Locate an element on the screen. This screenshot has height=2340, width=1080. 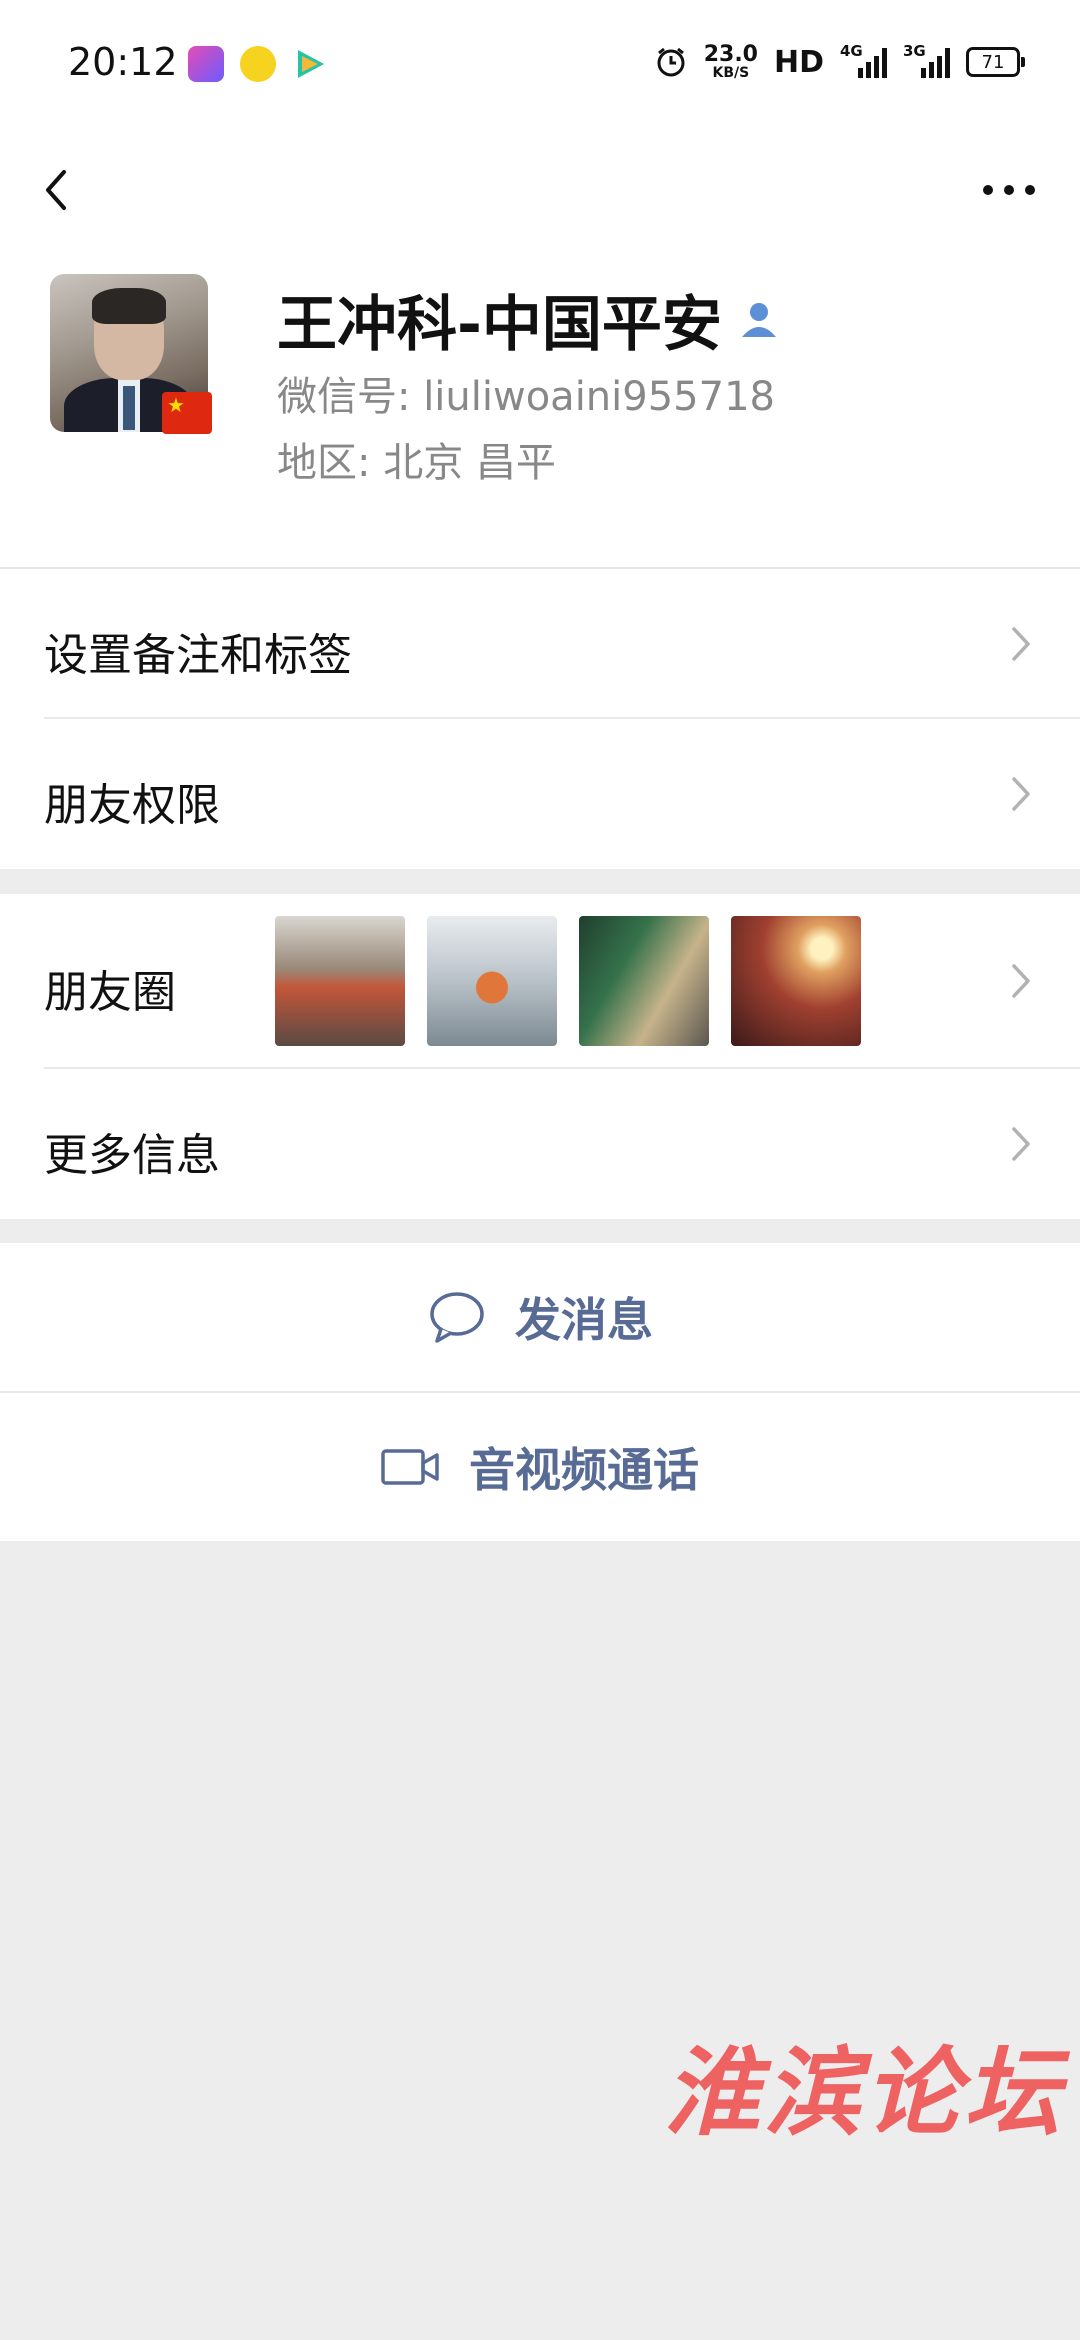
row-moments: 朋友圈 is located at coordinates (540, 981).